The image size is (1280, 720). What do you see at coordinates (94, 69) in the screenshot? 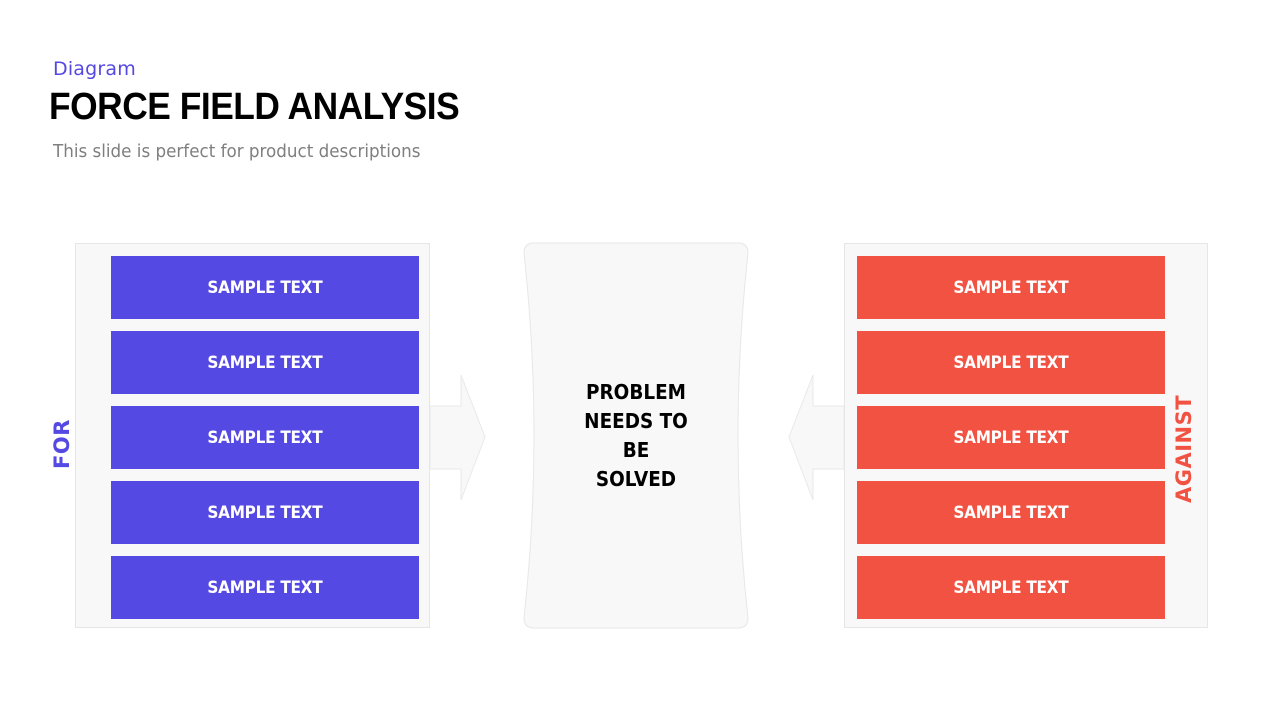
I see `slide-kicker: Diagram` at bounding box center [94, 69].